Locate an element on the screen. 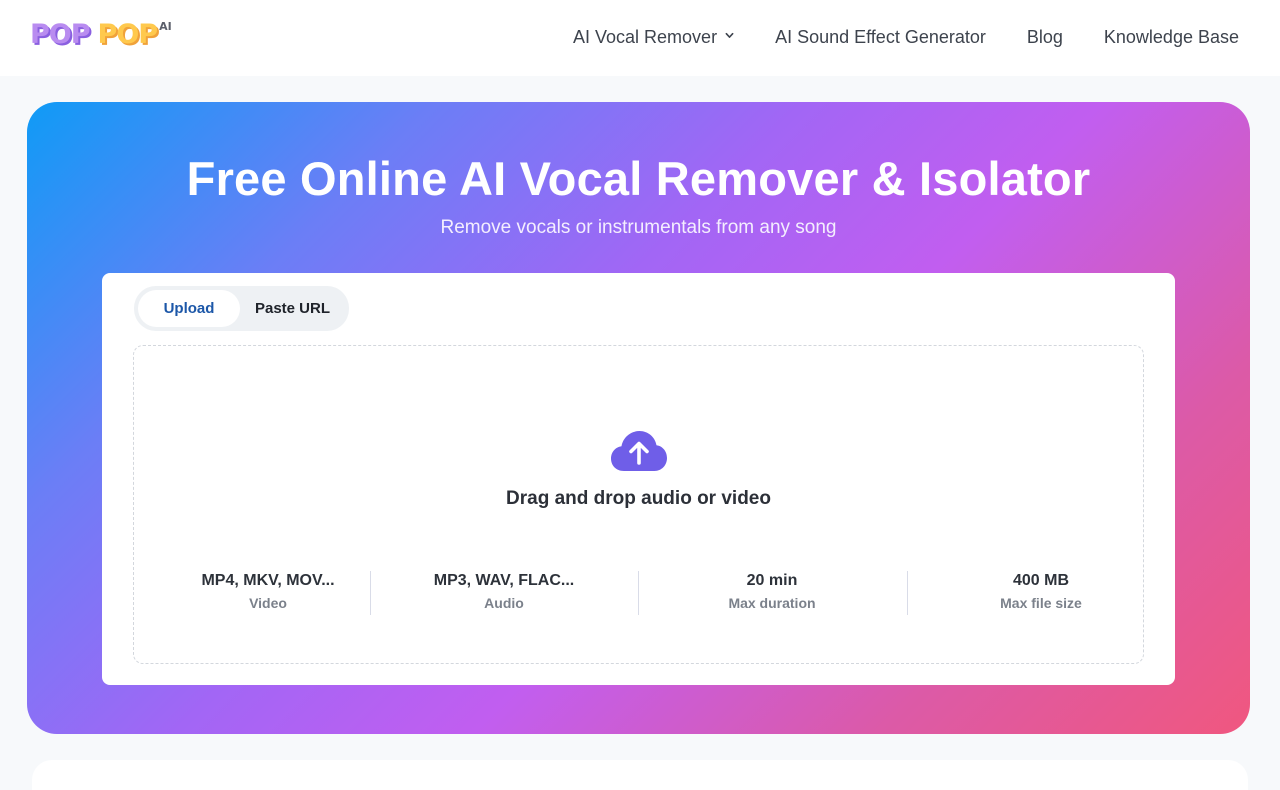 The width and height of the screenshot is (1280, 790). spec-max-duration-label: Max duration is located at coordinates (772, 603).